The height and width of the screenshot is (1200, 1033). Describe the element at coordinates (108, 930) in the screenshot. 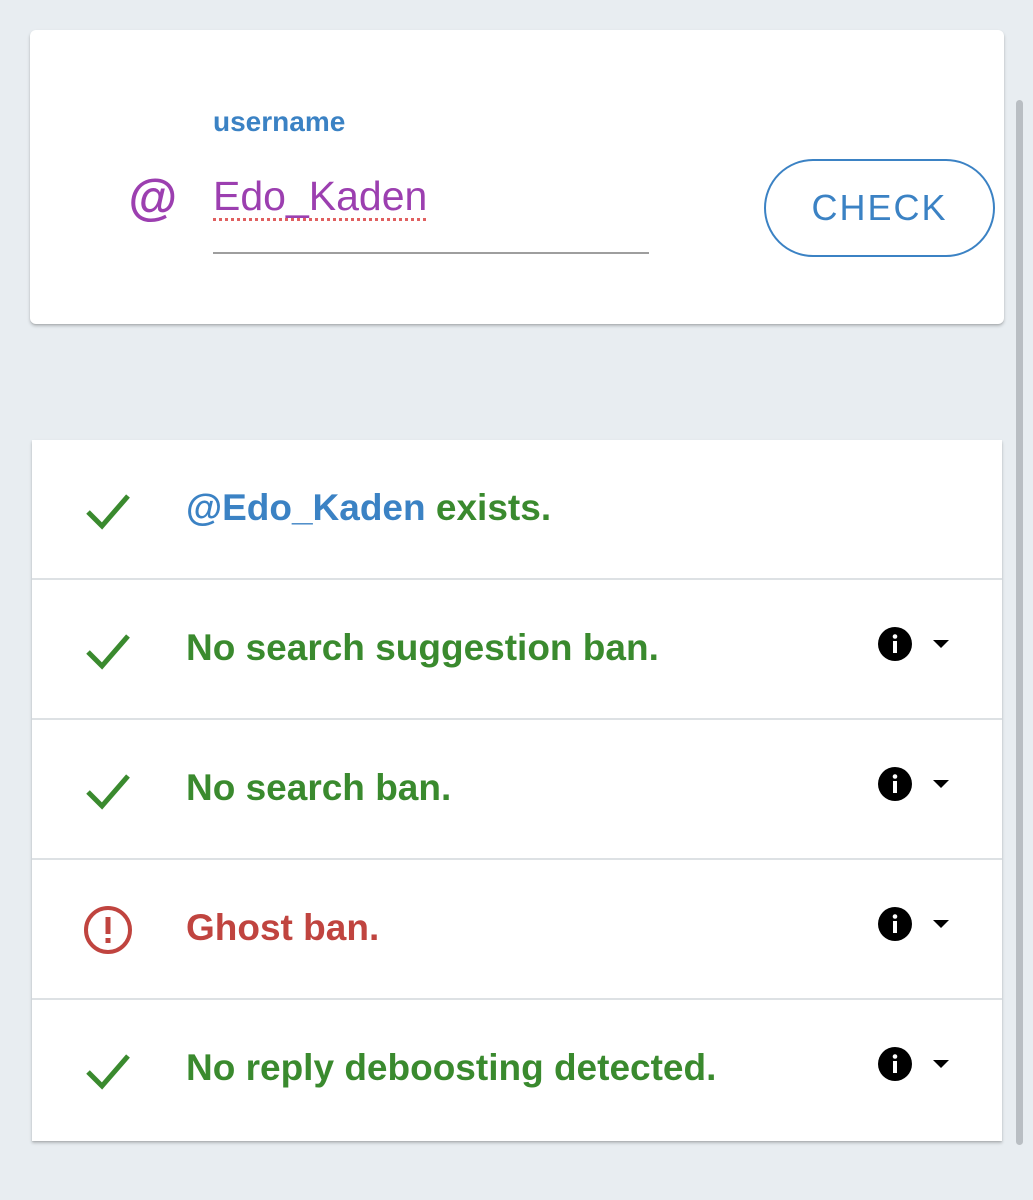

I see `alert-circle-icon` at that location.